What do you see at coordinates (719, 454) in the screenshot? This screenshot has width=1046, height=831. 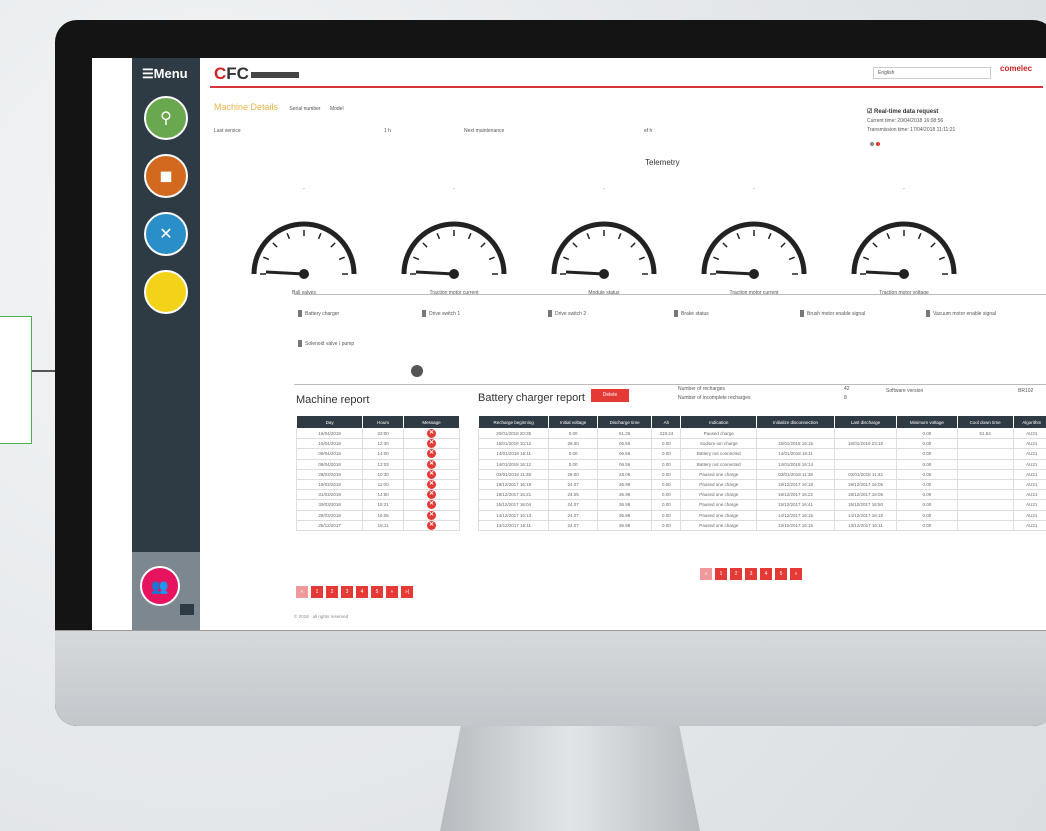 I see `table-cell: Battery not connected` at bounding box center [719, 454].